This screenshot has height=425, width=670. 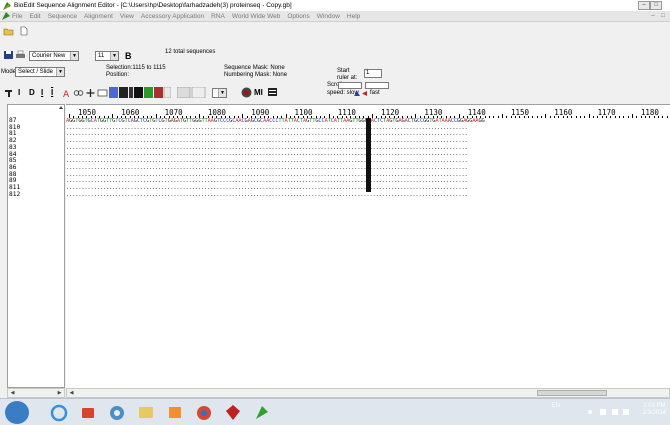 I want to click on taskbar: EN 3:03 PM 2/3/2014, so click(x=335, y=411).